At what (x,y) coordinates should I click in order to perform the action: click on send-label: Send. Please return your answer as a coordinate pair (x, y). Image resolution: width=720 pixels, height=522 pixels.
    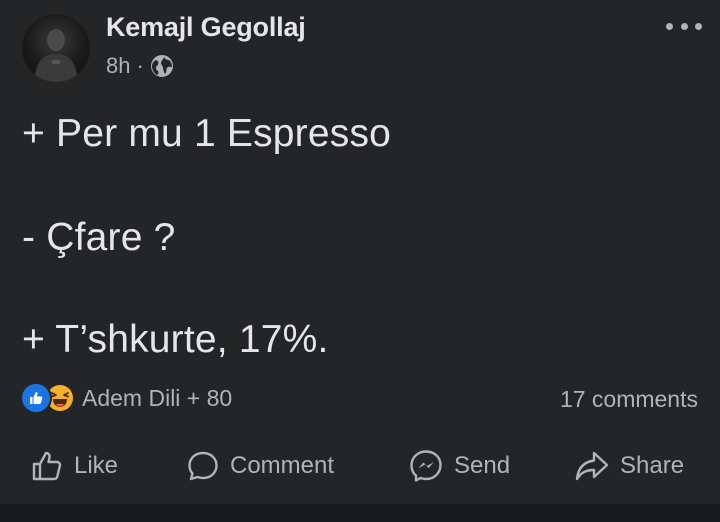
    Looking at the image, I should click on (482, 465).